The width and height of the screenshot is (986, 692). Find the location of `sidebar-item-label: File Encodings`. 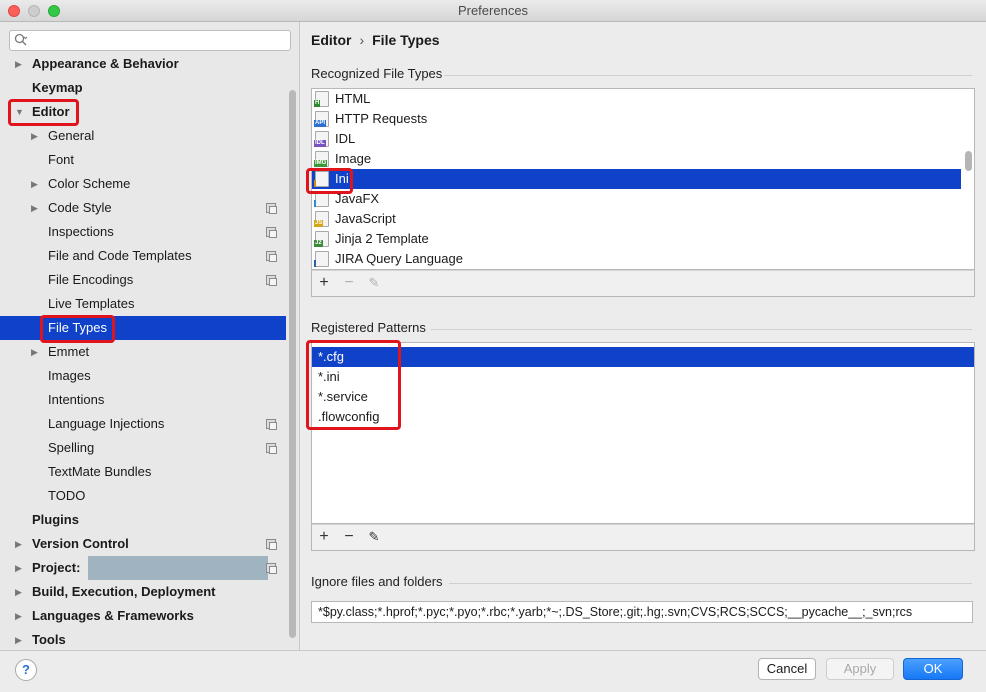

sidebar-item-label: File Encodings is located at coordinates (91, 279).